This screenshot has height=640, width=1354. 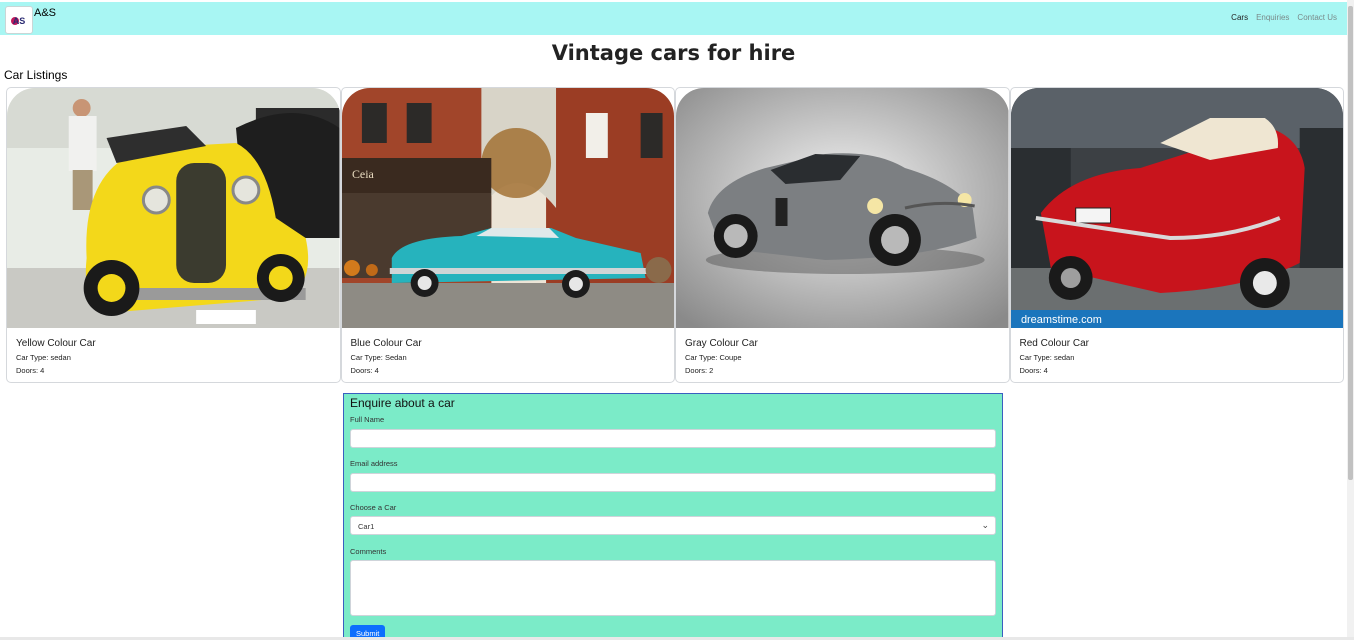 What do you see at coordinates (673, 482) in the screenshot?
I see `email-input` at bounding box center [673, 482].